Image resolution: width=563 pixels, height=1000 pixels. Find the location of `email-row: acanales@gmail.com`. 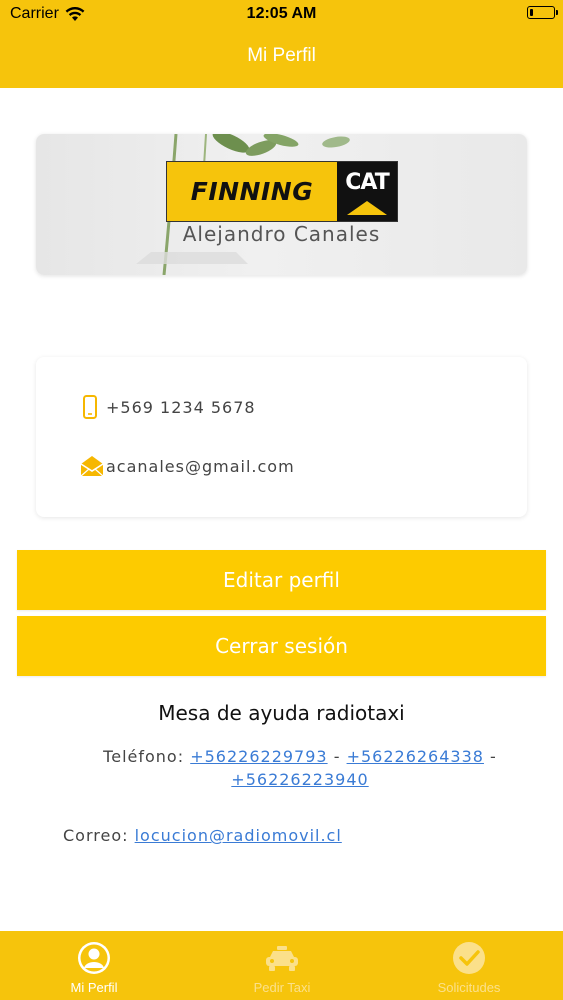

email-row: acanales@gmail.com is located at coordinates (187, 466).